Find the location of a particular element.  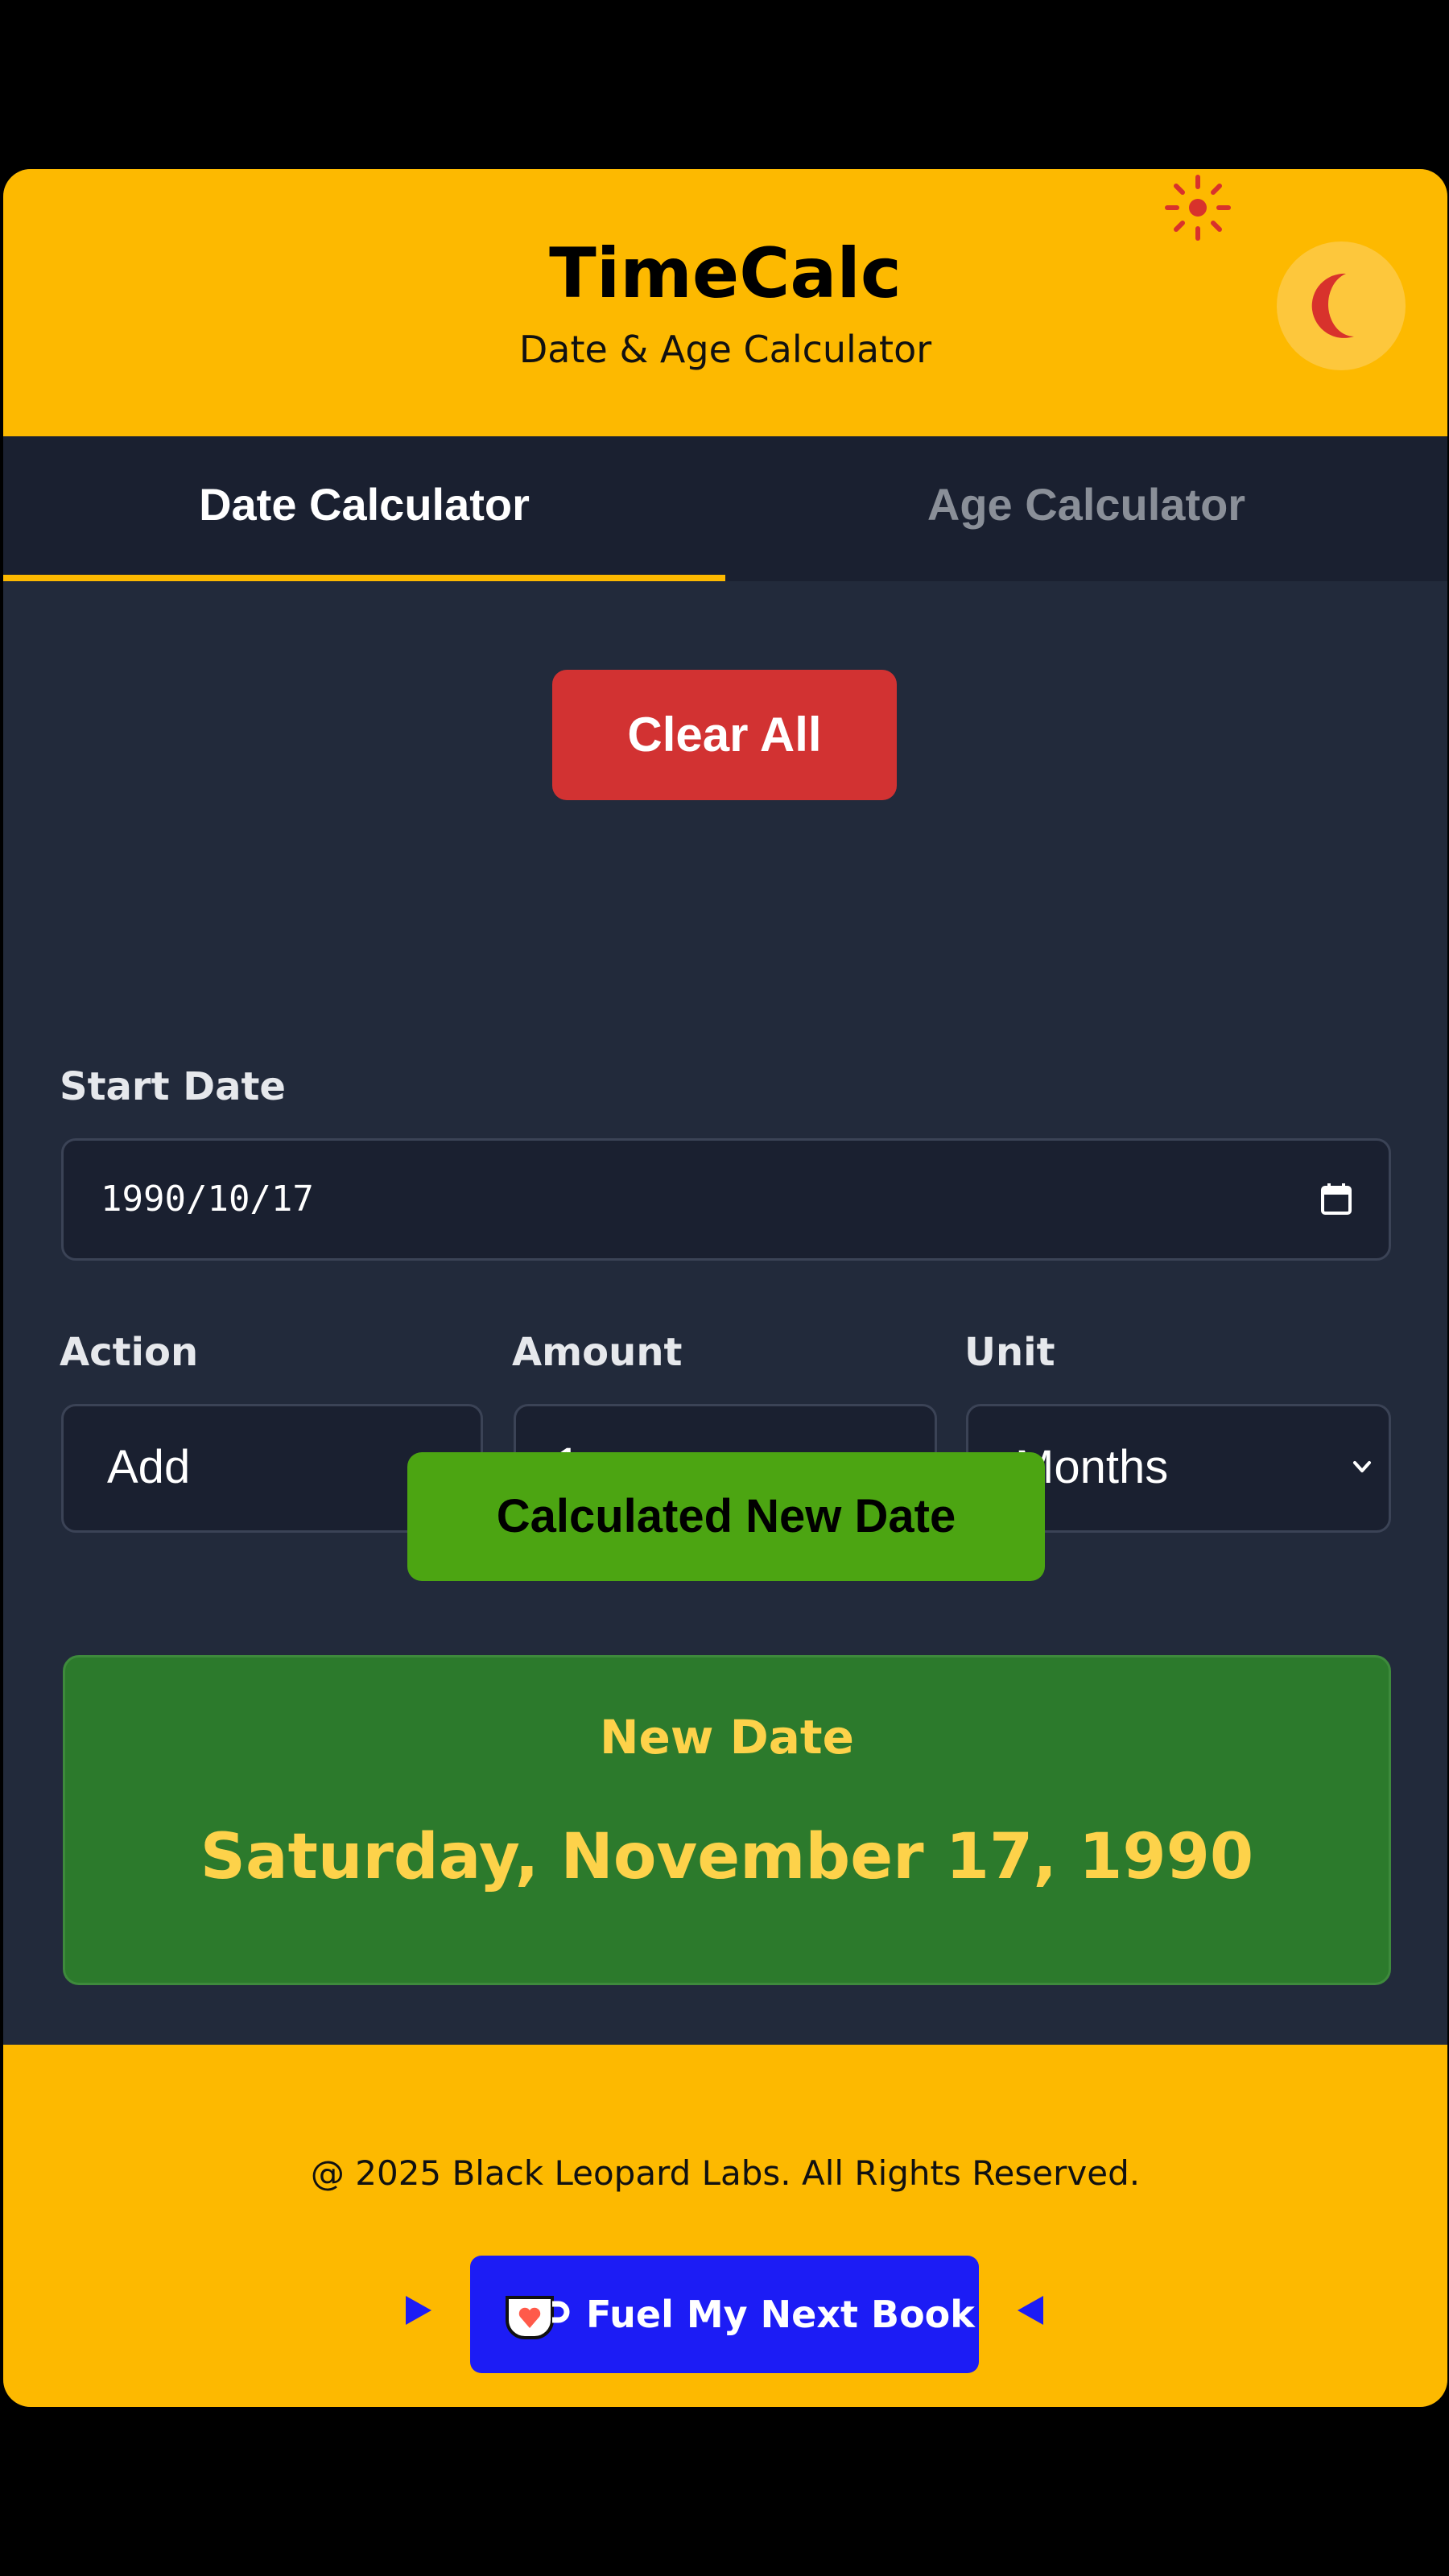

fuel-my-next-book-label: Fuel My Next Book is located at coordinates (780, 2314).